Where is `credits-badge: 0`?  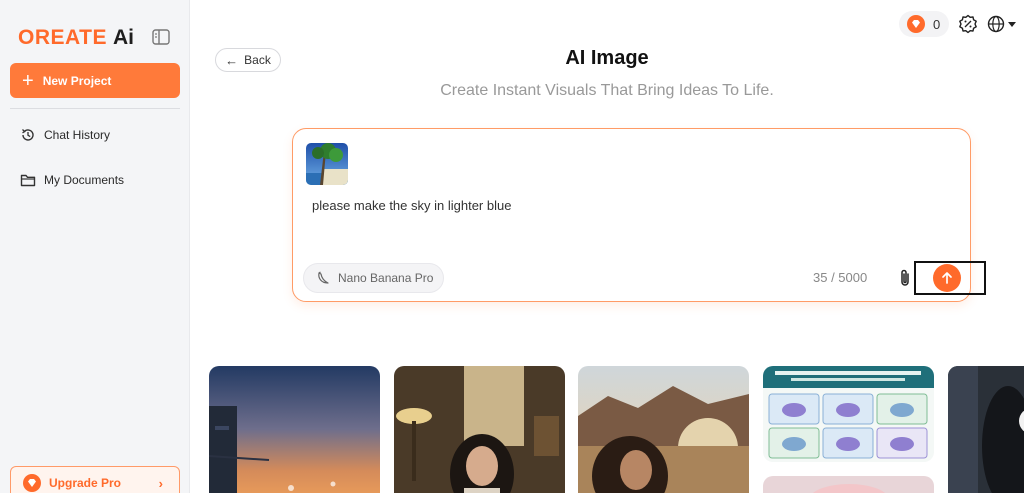 credits-badge: 0 is located at coordinates (924, 24).